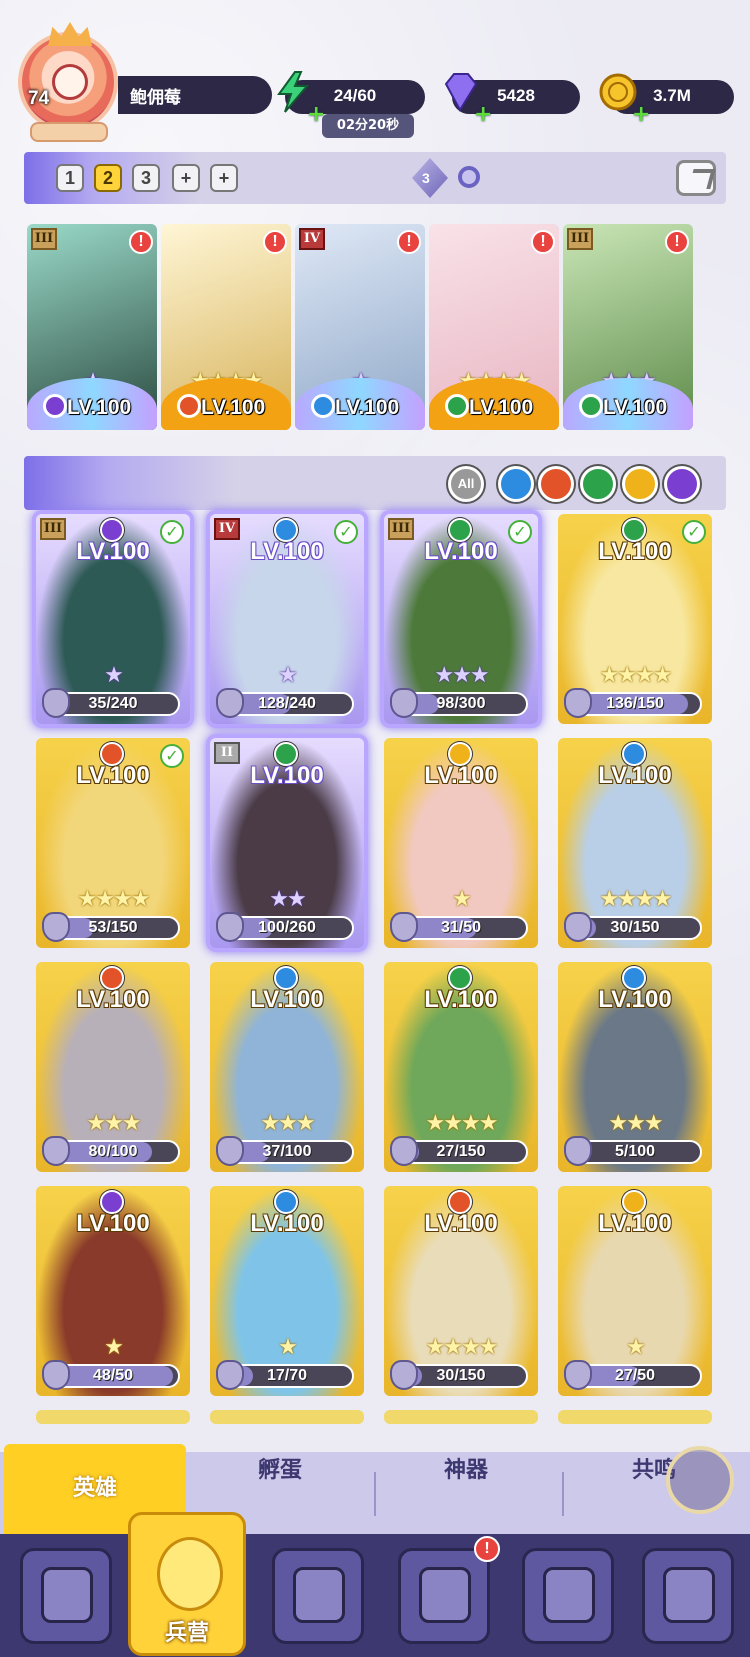  Describe the element at coordinates (224, 178) in the screenshot. I see `add-preset-button-2: +` at that location.